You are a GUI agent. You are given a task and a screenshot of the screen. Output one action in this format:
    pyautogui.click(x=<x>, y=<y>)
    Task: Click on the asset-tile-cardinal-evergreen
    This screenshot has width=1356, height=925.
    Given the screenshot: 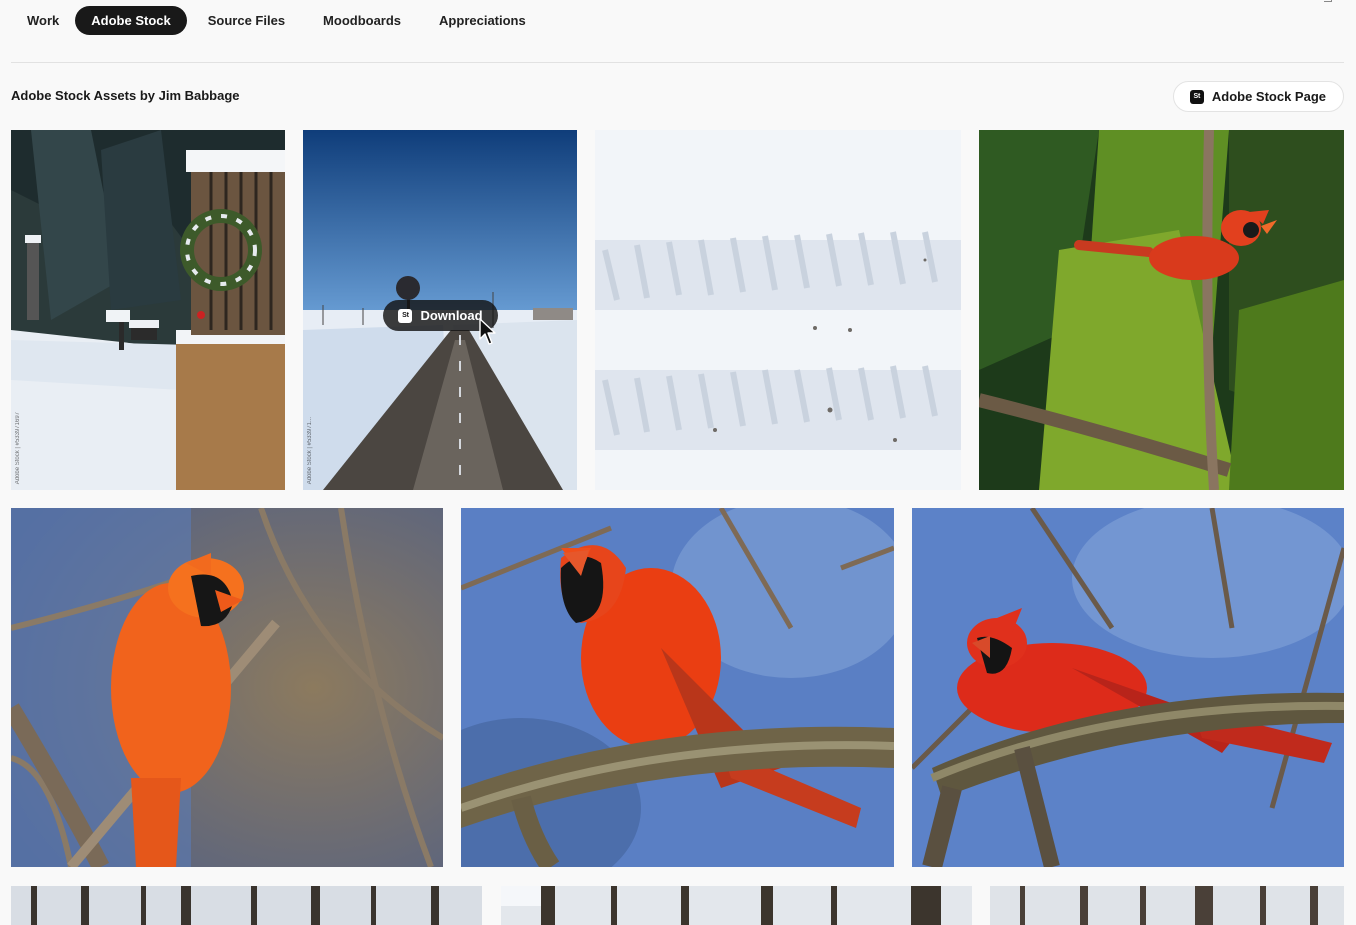 What is the action you would take?
    pyautogui.click(x=1161, y=310)
    